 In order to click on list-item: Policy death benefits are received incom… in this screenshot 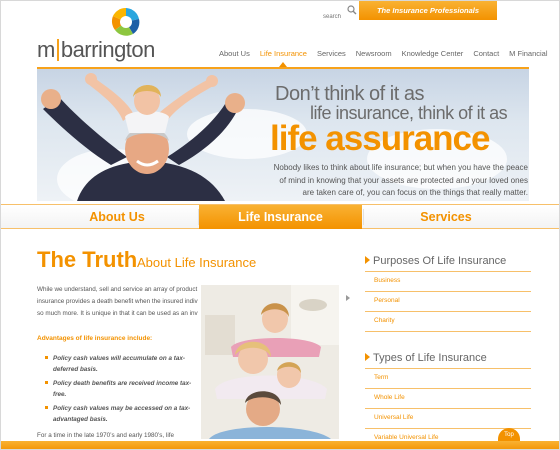, I will do `click(120, 389)`.